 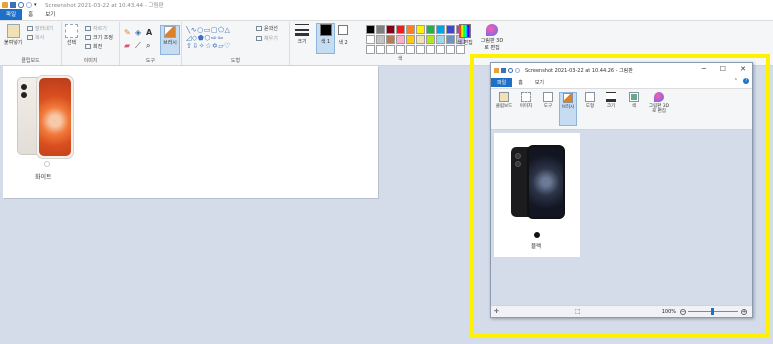 I want to click on shape-triangle-icon: △, so click(x=228, y=30).